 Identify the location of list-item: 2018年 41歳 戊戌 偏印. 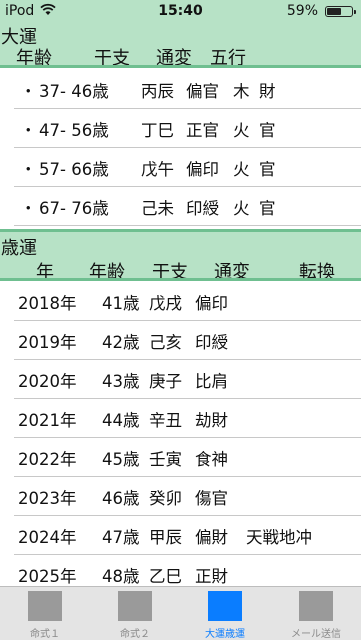
(187, 301).